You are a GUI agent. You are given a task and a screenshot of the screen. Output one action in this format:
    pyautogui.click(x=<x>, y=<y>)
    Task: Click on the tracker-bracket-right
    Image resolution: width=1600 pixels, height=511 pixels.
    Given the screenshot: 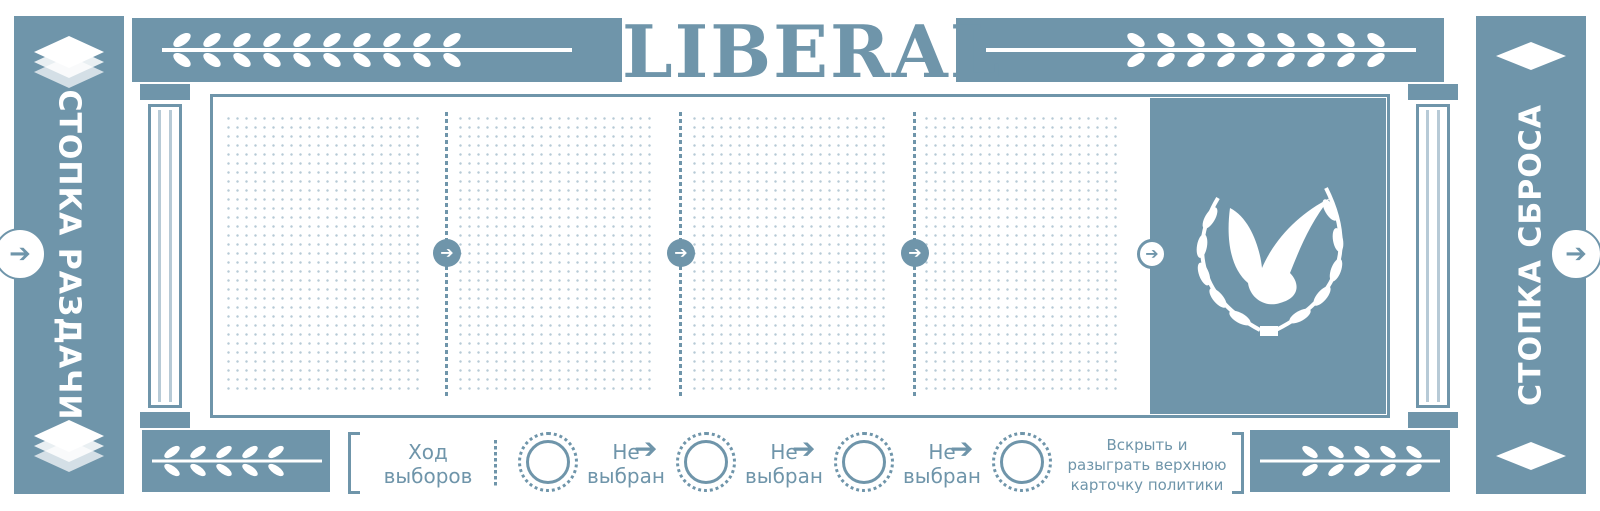 What is the action you would take?
    pyautogui.click(x=1238, y=463)
    